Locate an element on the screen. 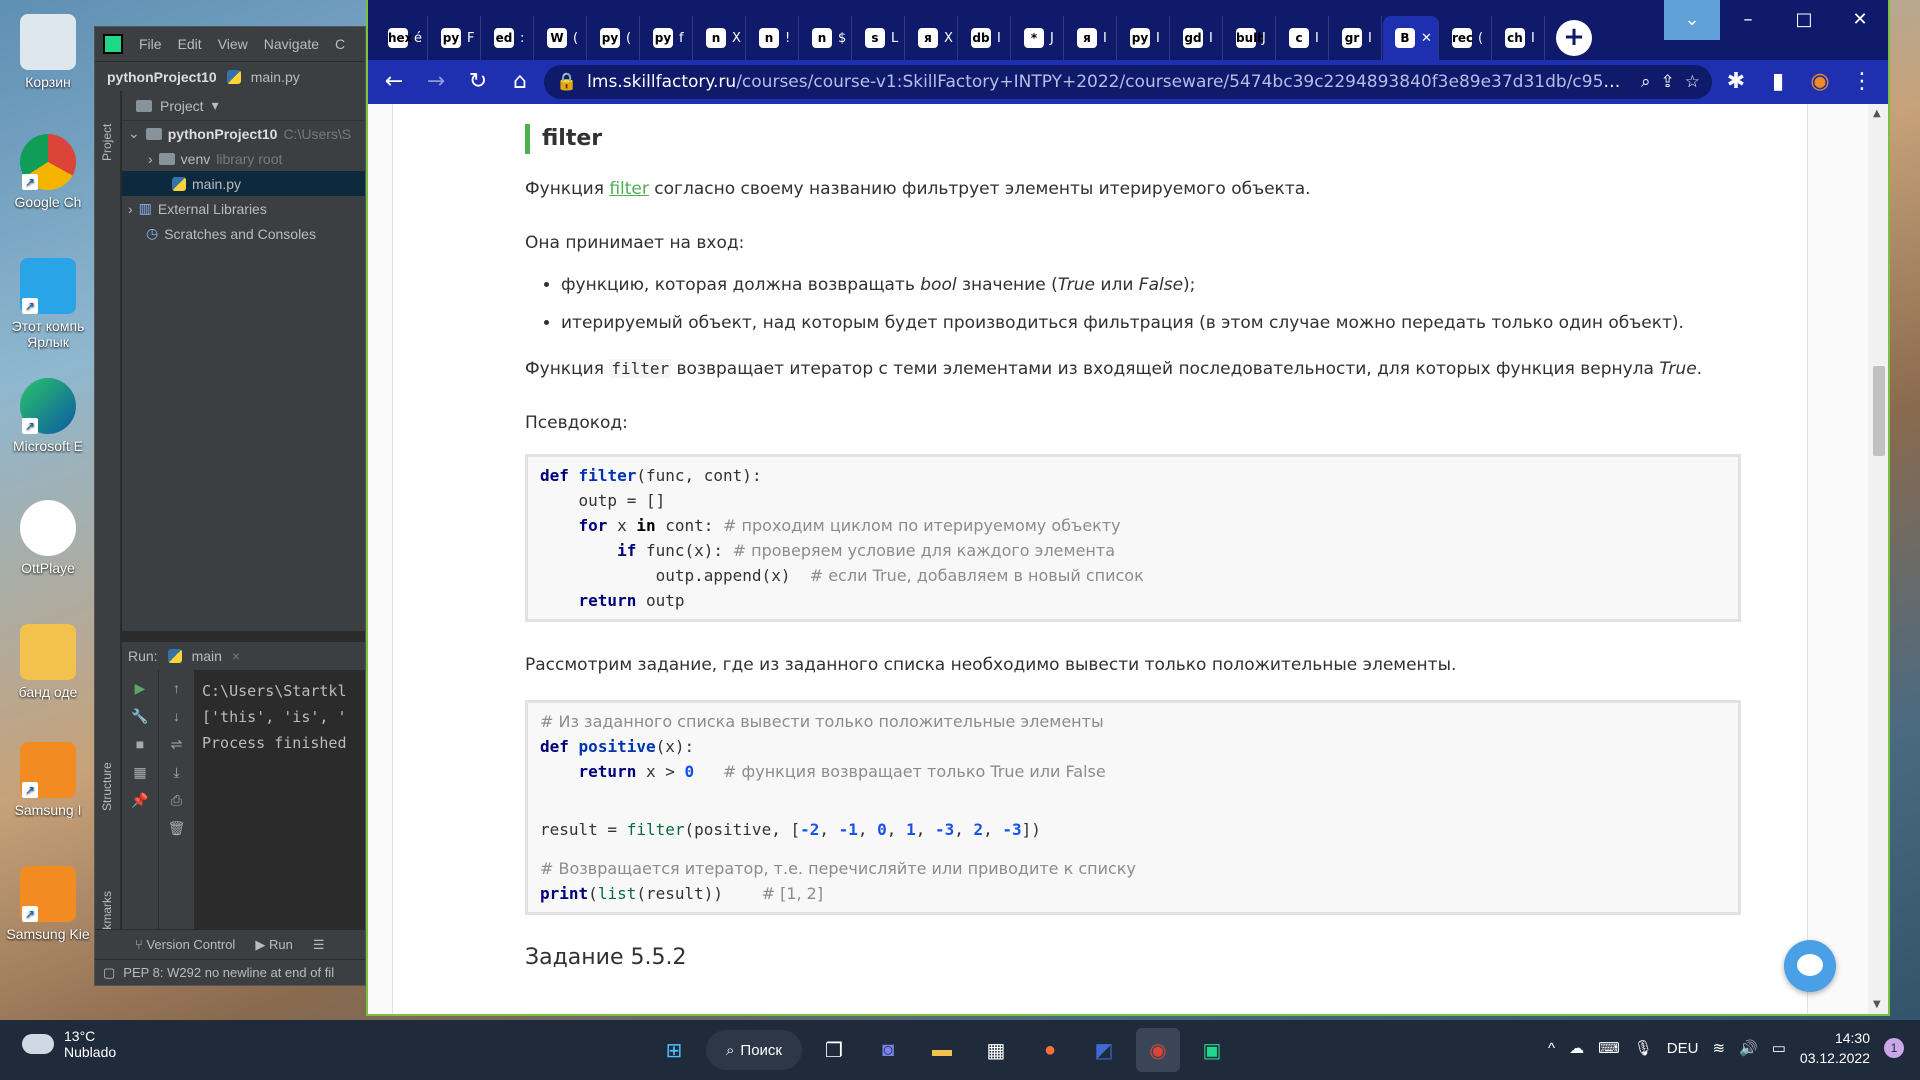  rerun-icon: ▶ is located at coordinates (140, 688).